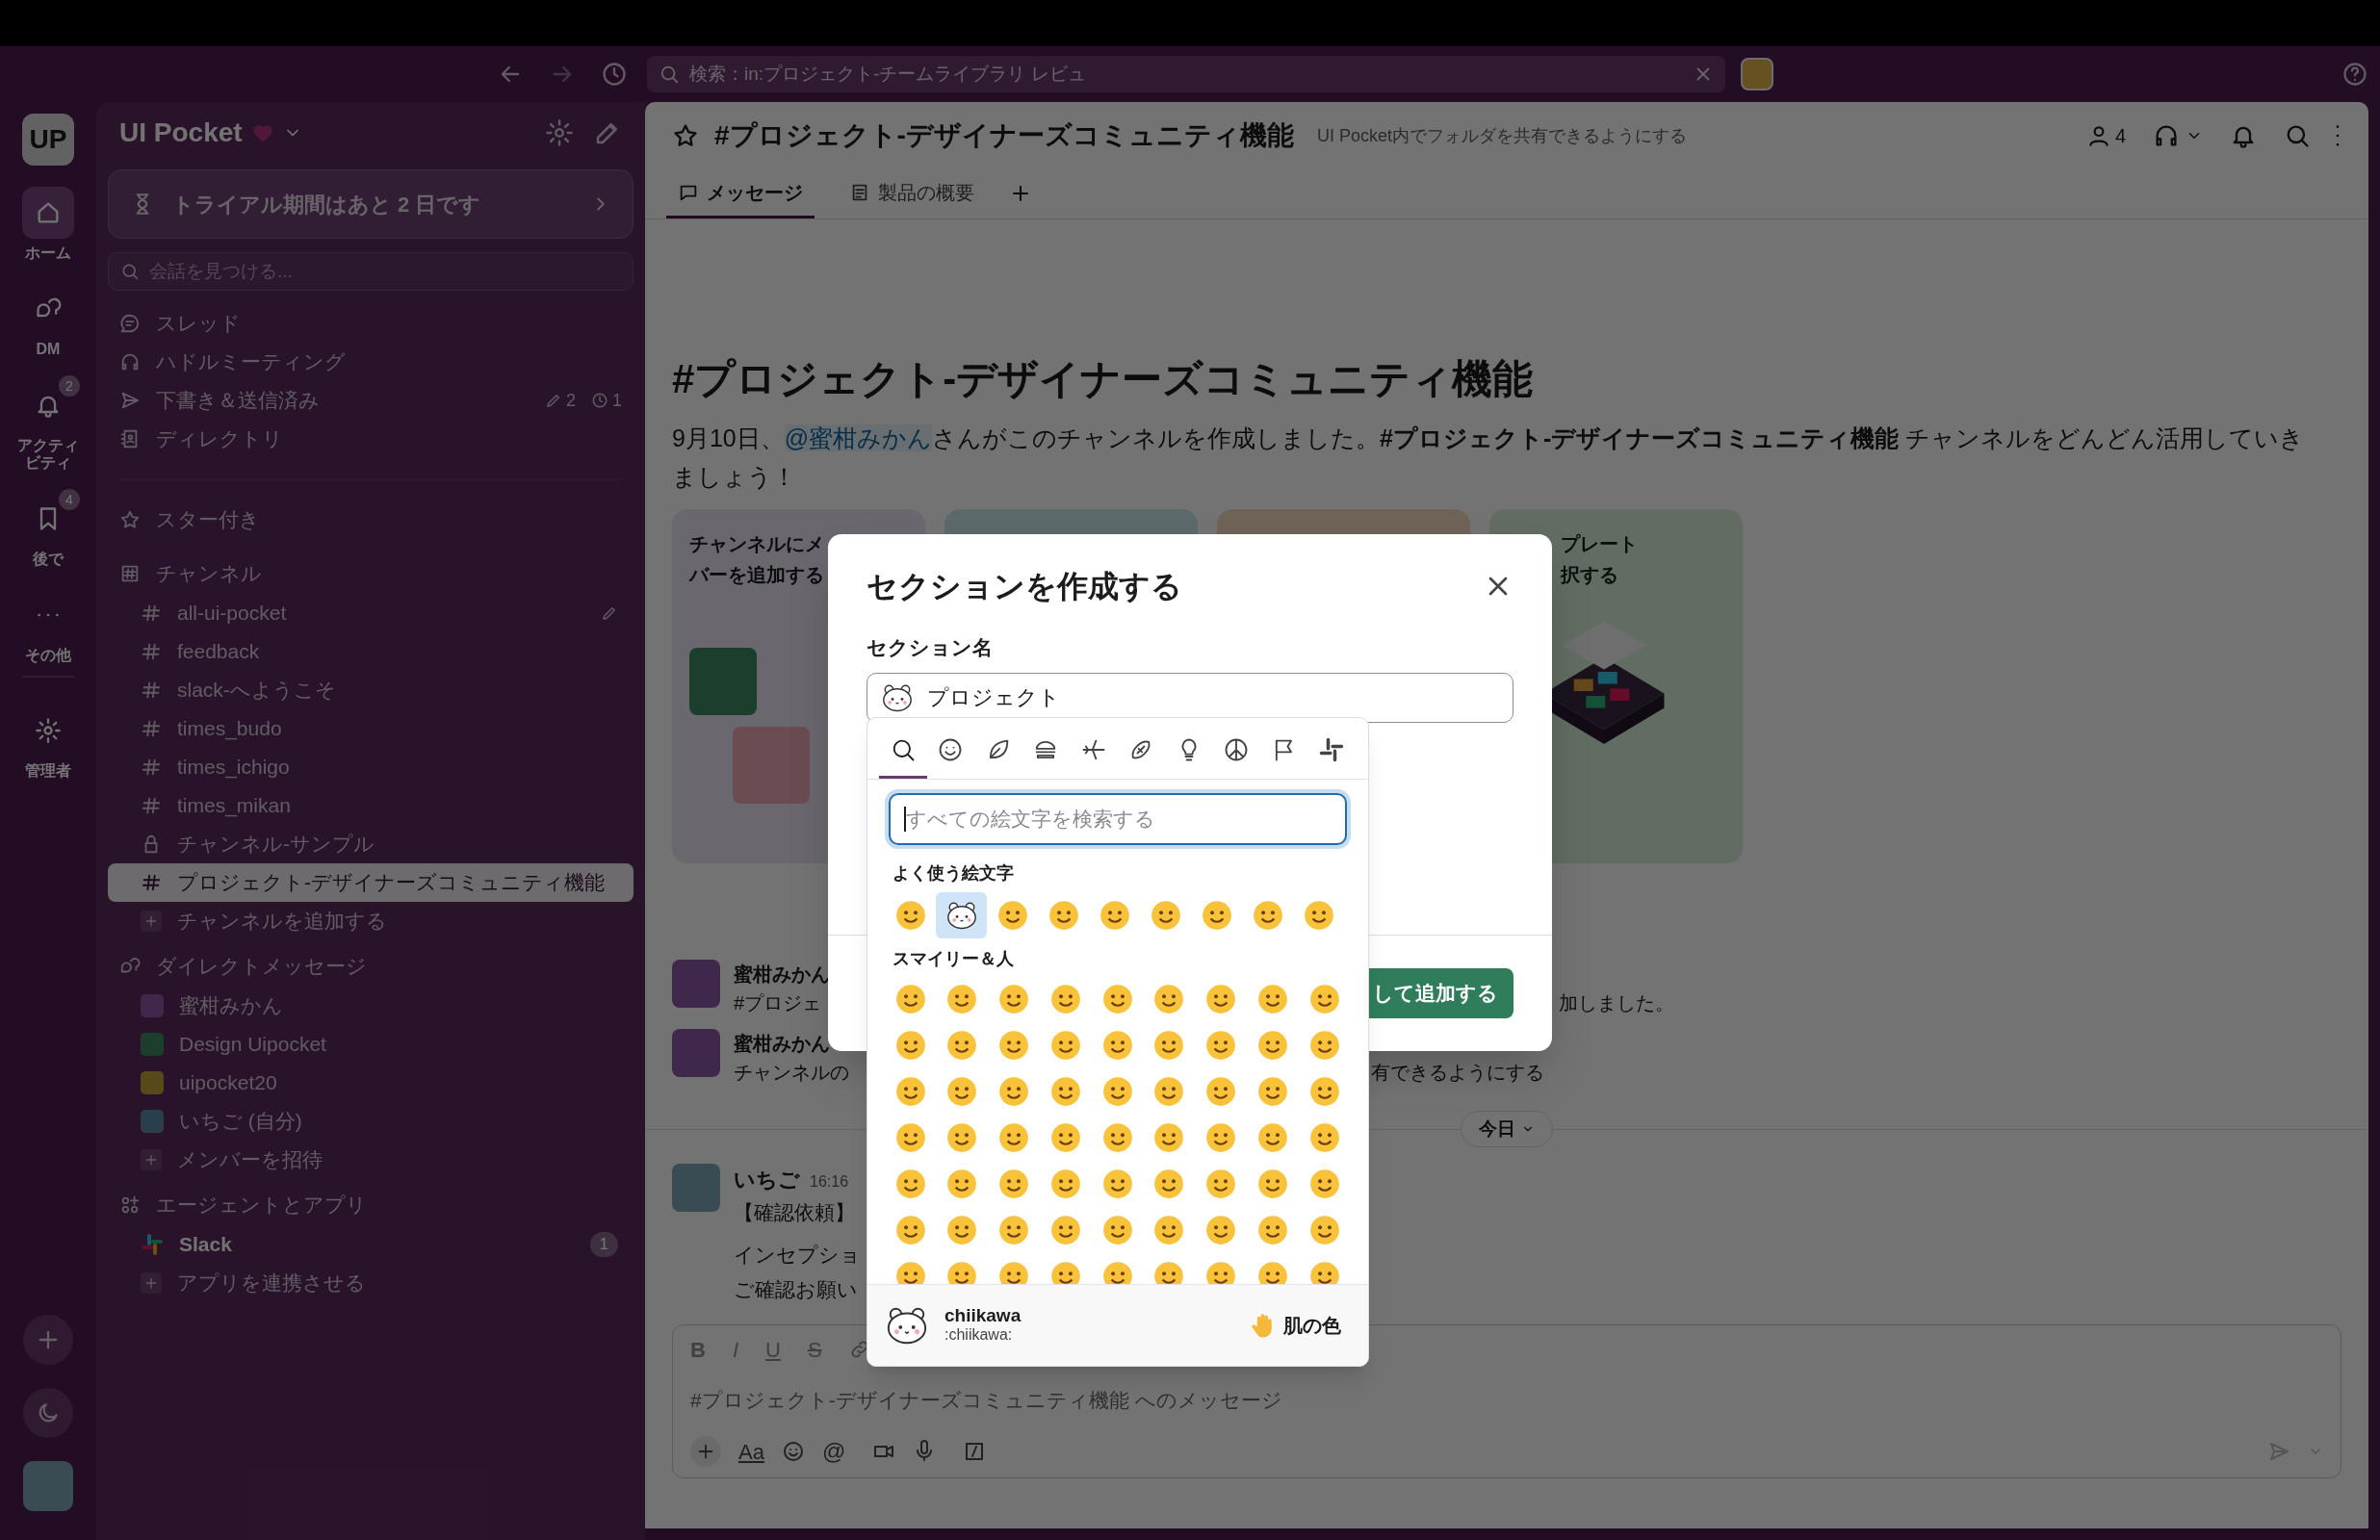 This screenshot has height=1540, width=2380. What do you see at coordinates (371, 1083) in the screenshot?
I see `dm-item: uipocket20` at bounding box center [371, 1083].